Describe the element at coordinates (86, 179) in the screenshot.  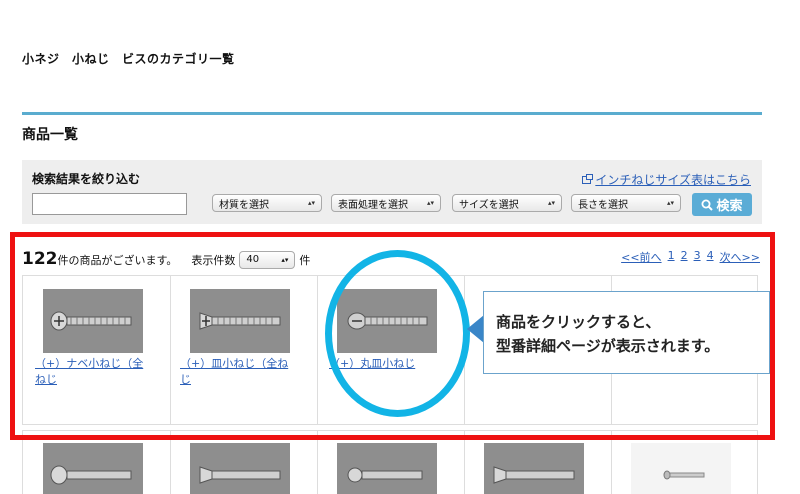
I see `filter-label: 検索結果を絞り込む` at that location.